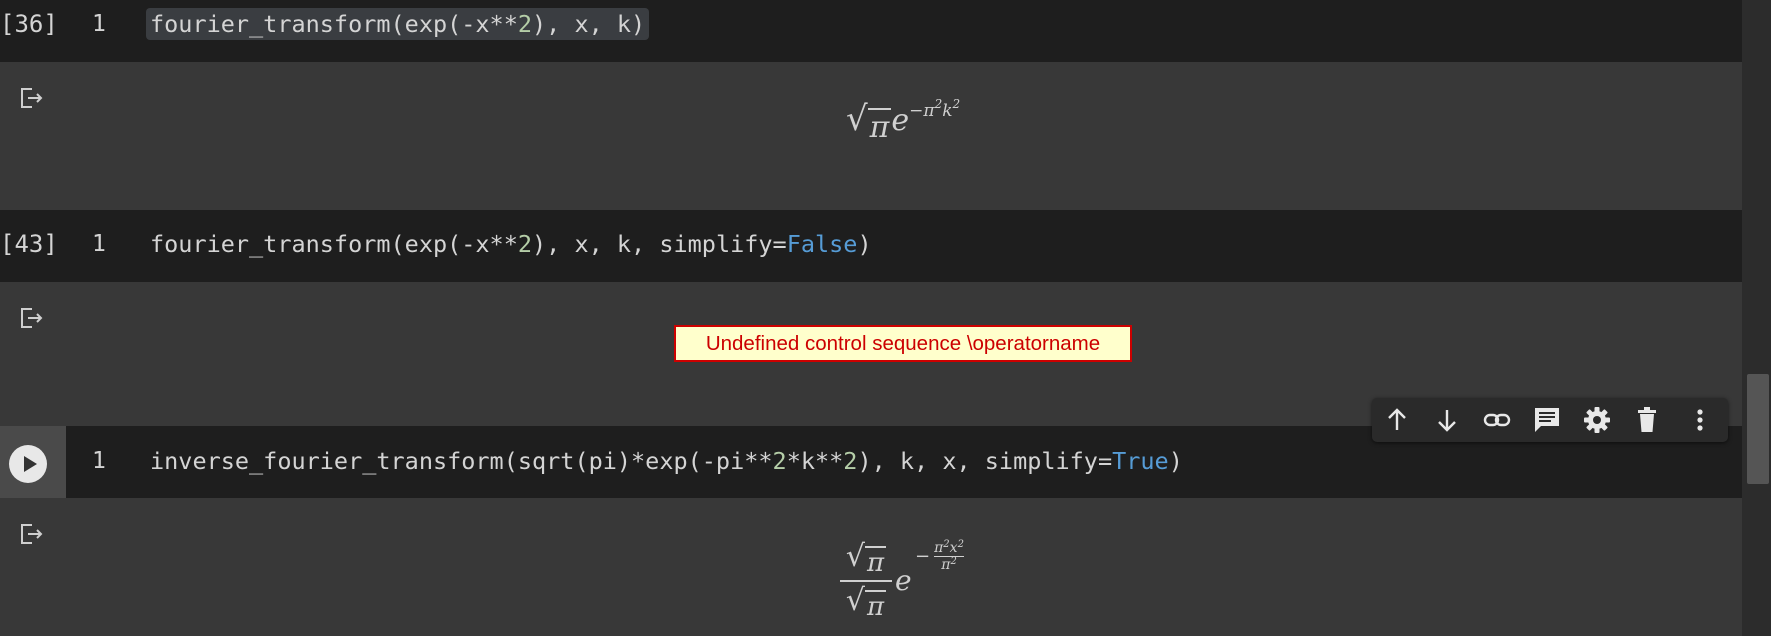  I want to click on run-cell-button, so click(28, 464).